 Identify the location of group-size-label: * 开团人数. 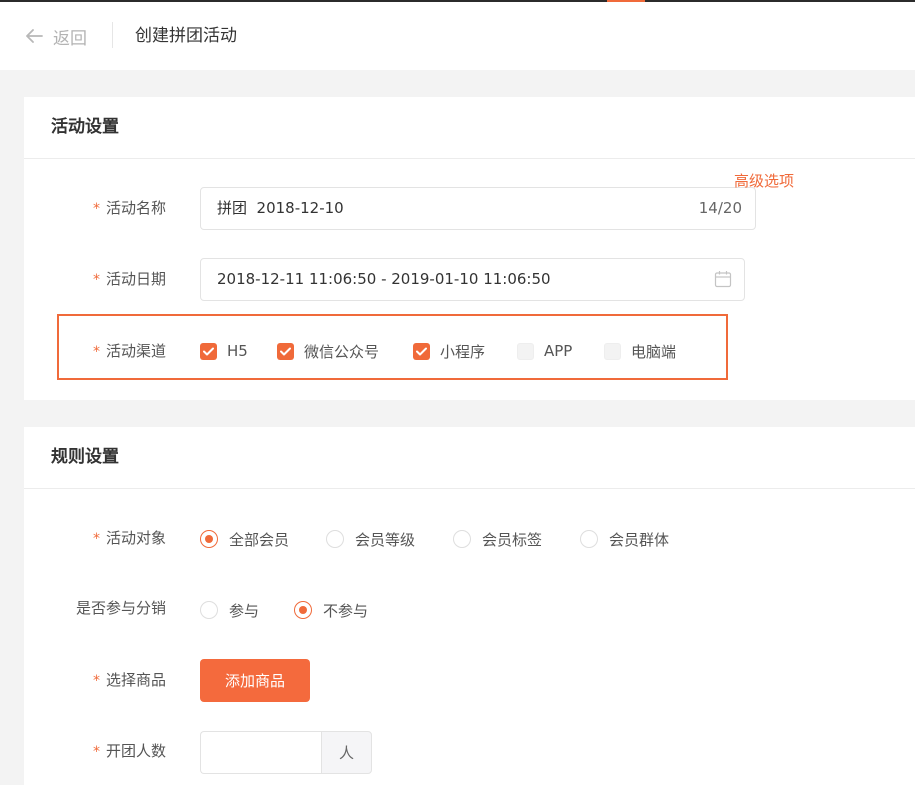
(130, 751).